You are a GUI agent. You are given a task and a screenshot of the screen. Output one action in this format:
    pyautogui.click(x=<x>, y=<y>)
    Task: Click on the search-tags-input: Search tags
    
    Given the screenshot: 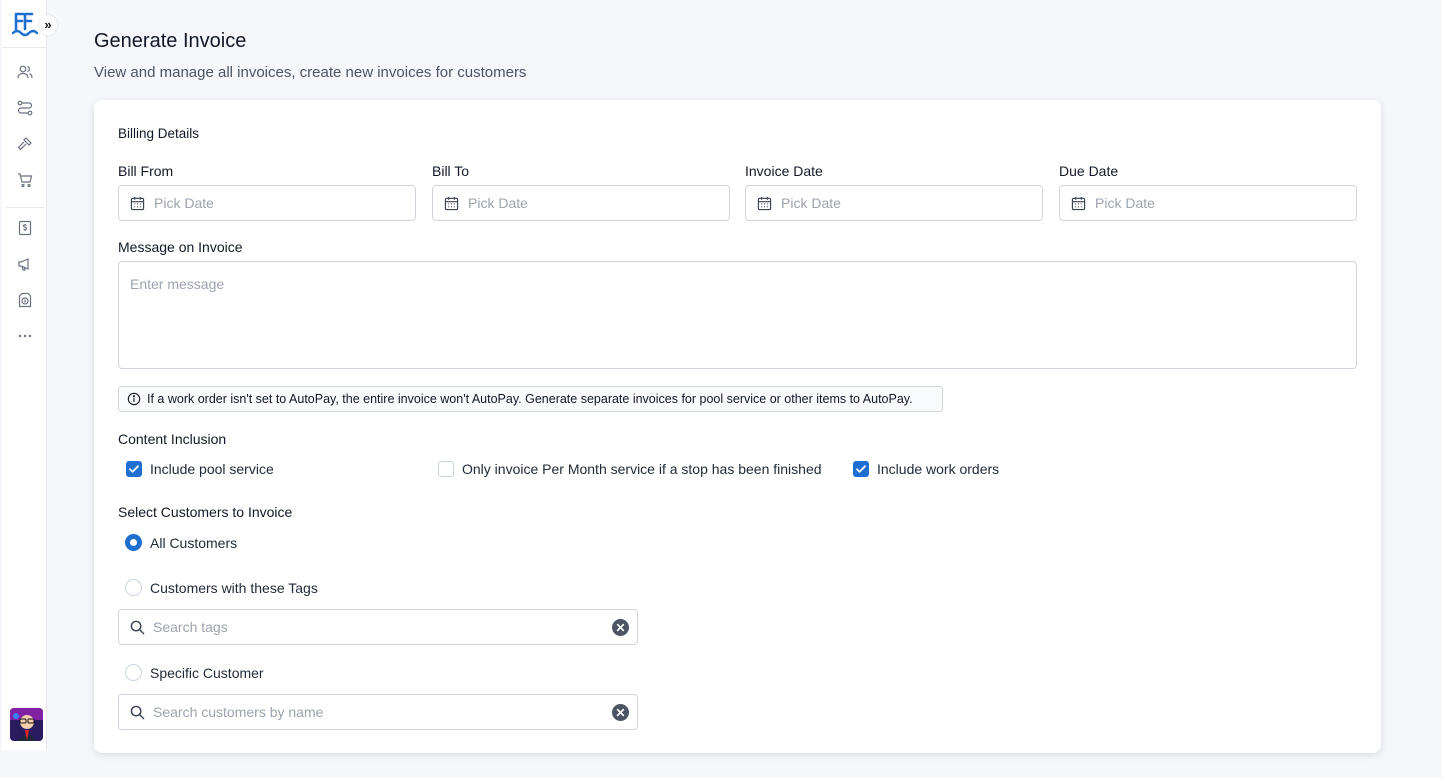 What is the action you would take?
    pyautogui.click(x=378, y=627)
    